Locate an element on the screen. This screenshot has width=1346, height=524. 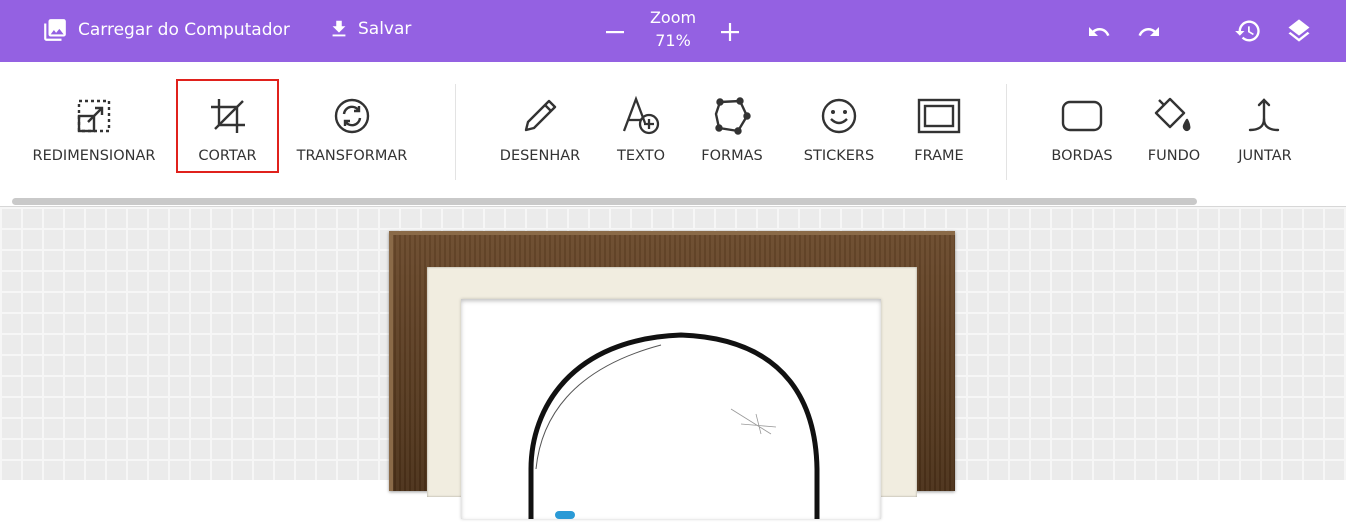
history-icon is located at coordinates (1247, 31).